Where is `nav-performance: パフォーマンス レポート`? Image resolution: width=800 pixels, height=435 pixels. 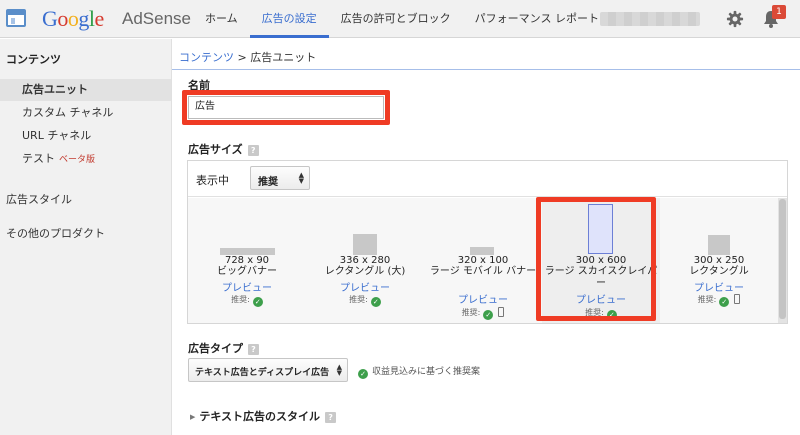
nav-performance: パフォーマンス レポート is located at coordinates (537, 19).